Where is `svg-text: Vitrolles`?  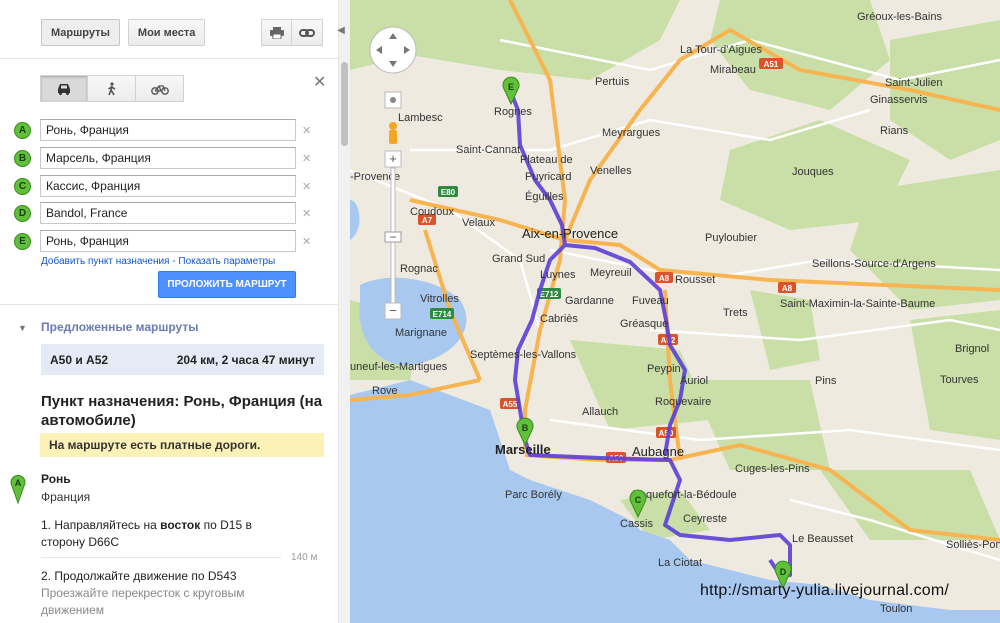
svg-text: Vitrolles is located at coordinates (439, 299).